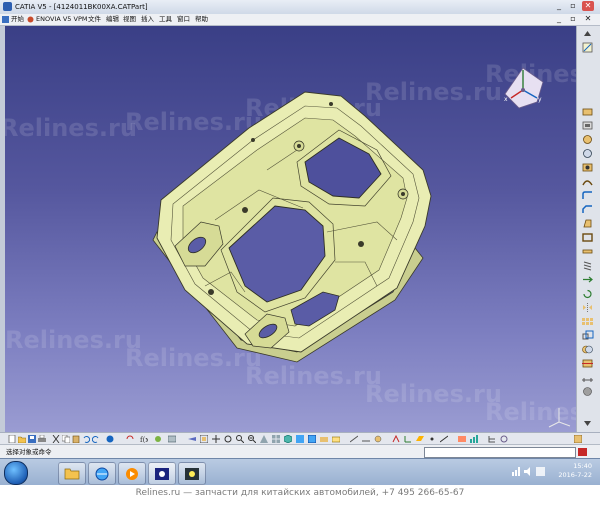 The image size is (600, 525). What do you see at coordinates (324, 439) in the screenshot?
I see `hide-show-icon` at bounding box center [324, 439].